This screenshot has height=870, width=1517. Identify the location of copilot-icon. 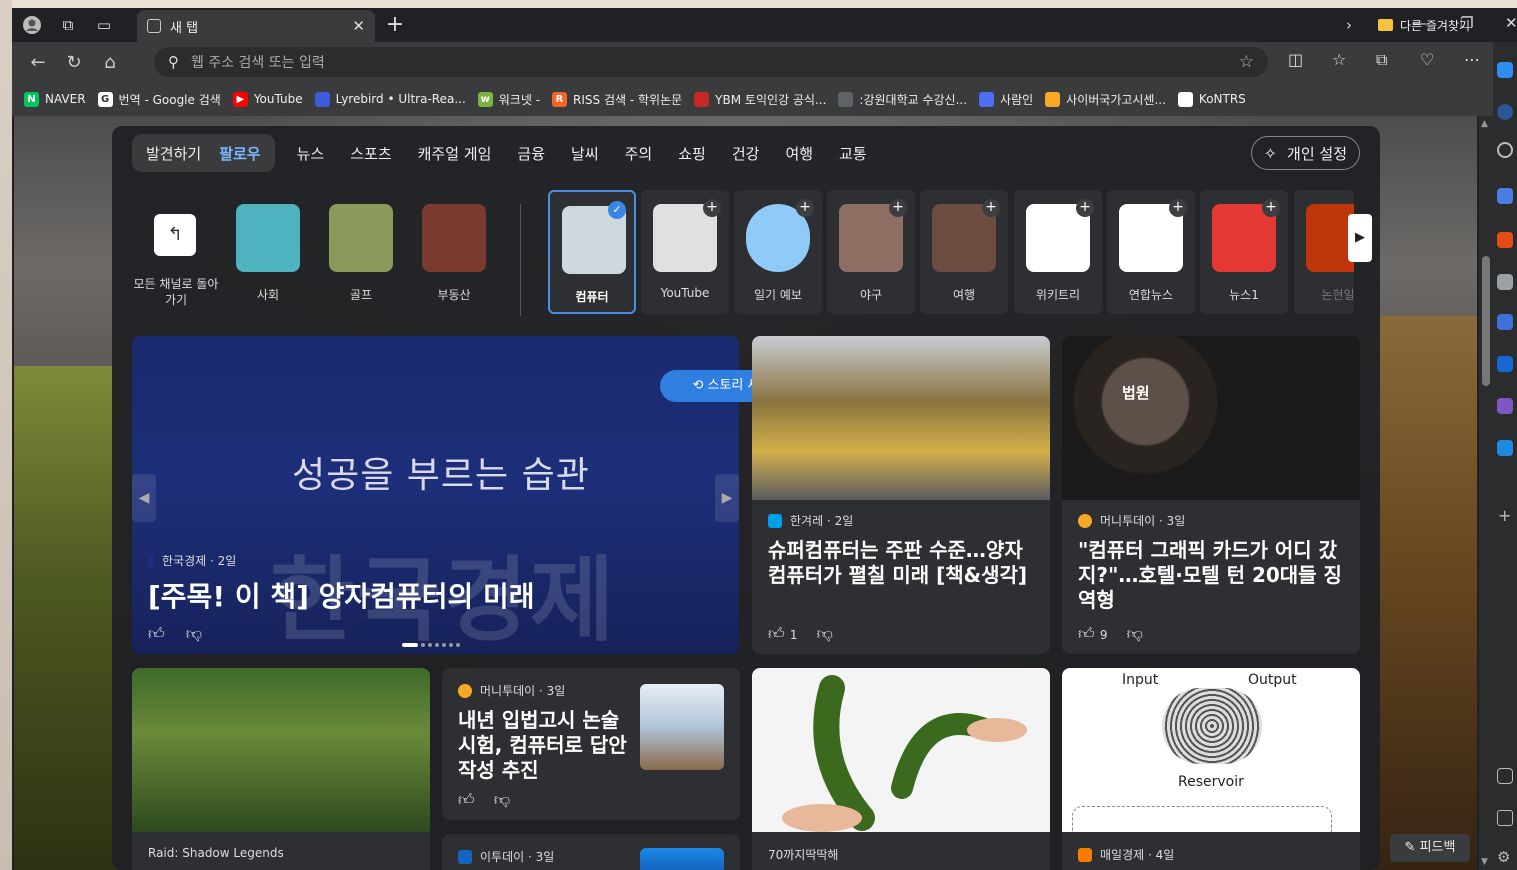
(1505, 70).